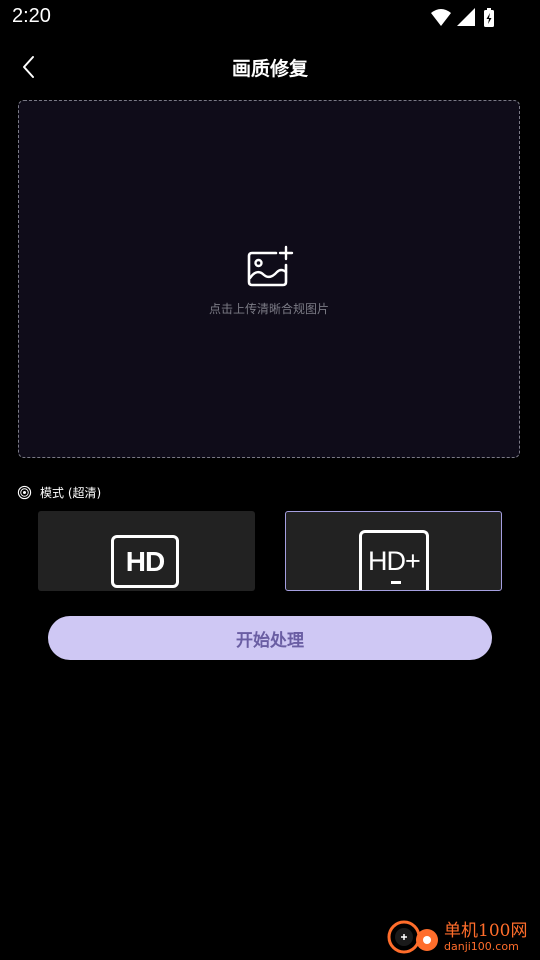  I want to click on app-bar: 画质修复, so click(270, 67).